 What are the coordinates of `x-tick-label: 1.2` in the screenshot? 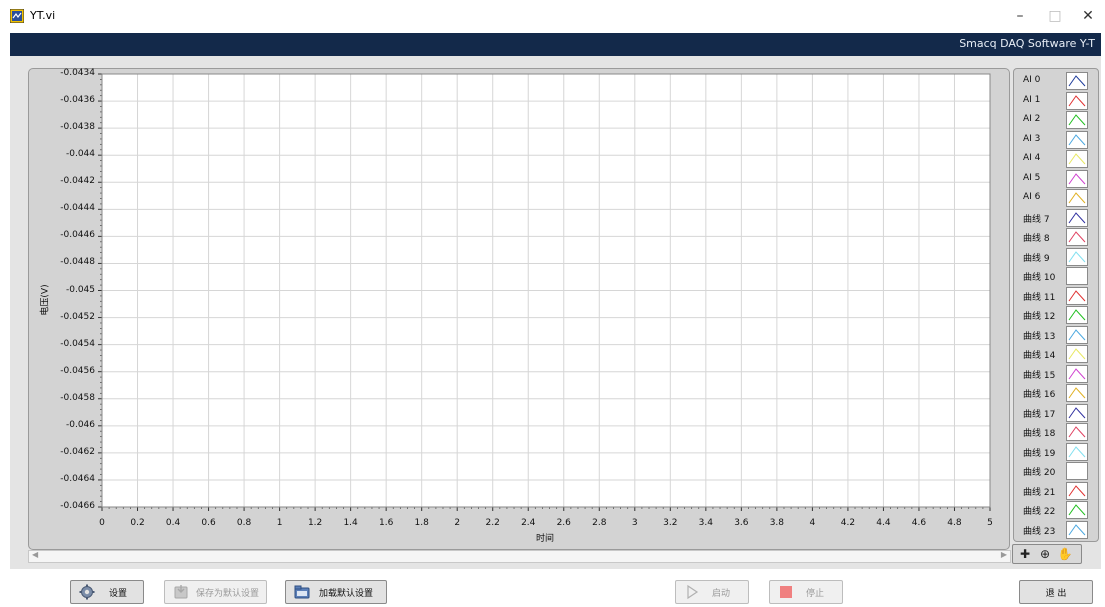 It's located at (315, 523).